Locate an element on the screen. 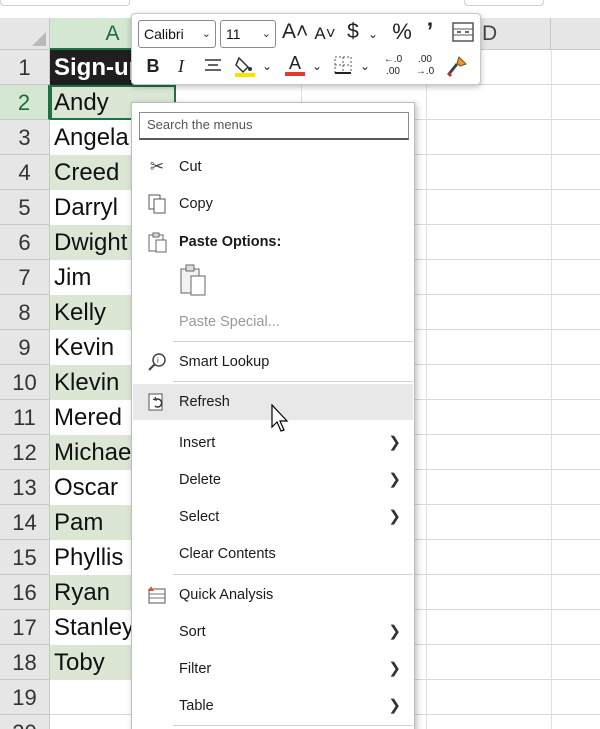 The height and width of the screenshot is (729, 600). menu-item-smart-lookup: i Smart Lookup is located at coordinates (273, 362).